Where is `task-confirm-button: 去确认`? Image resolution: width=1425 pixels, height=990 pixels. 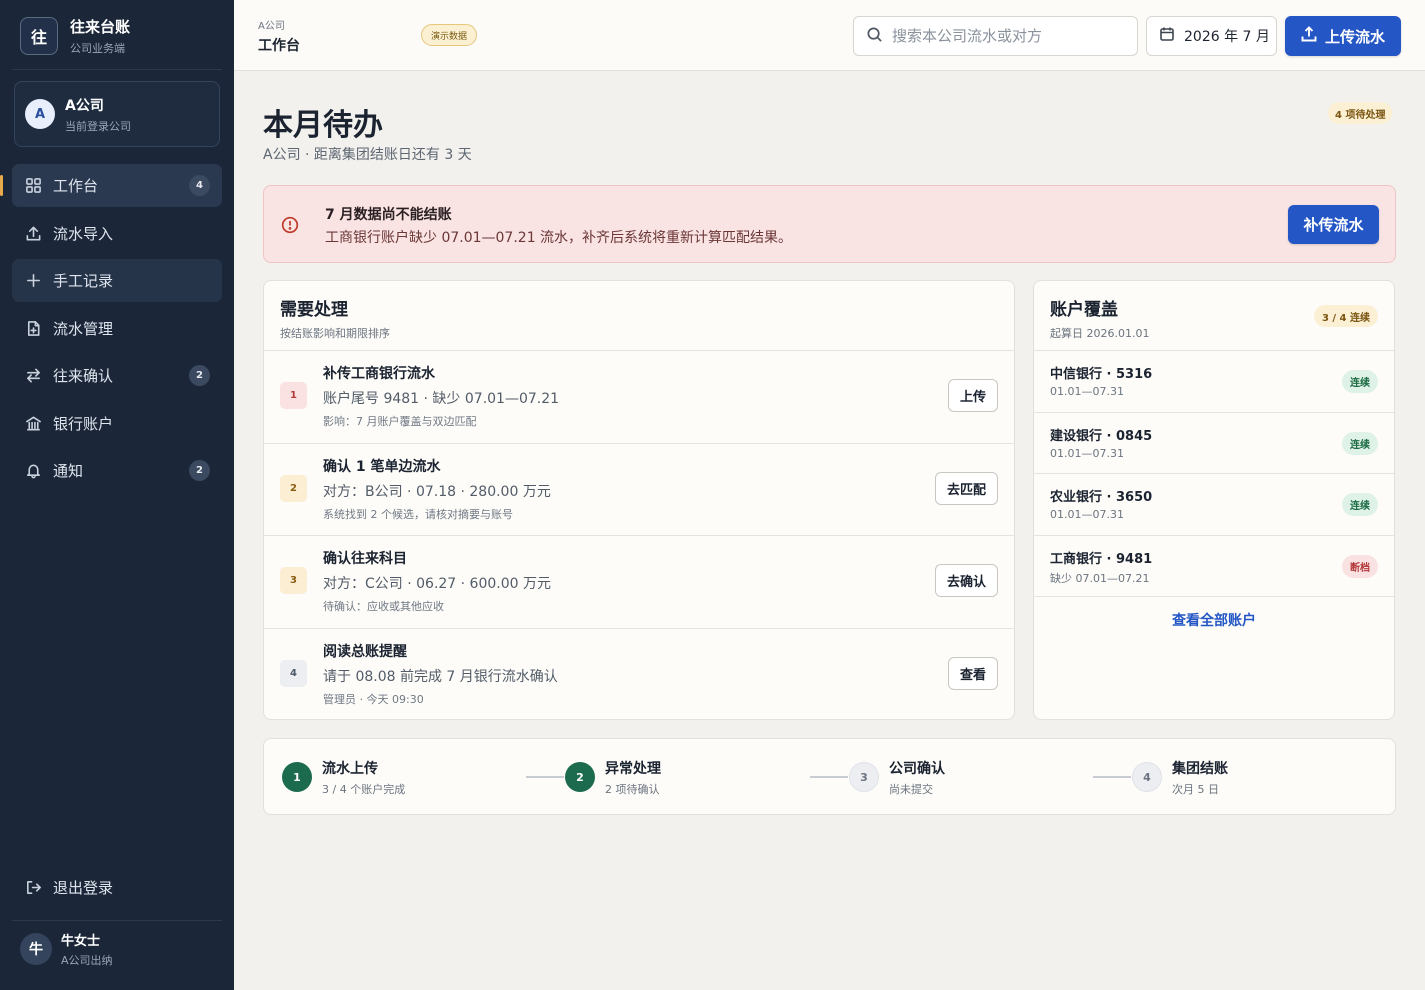 task-confirm-button: 去确认 is located at coordinates (966, 580).